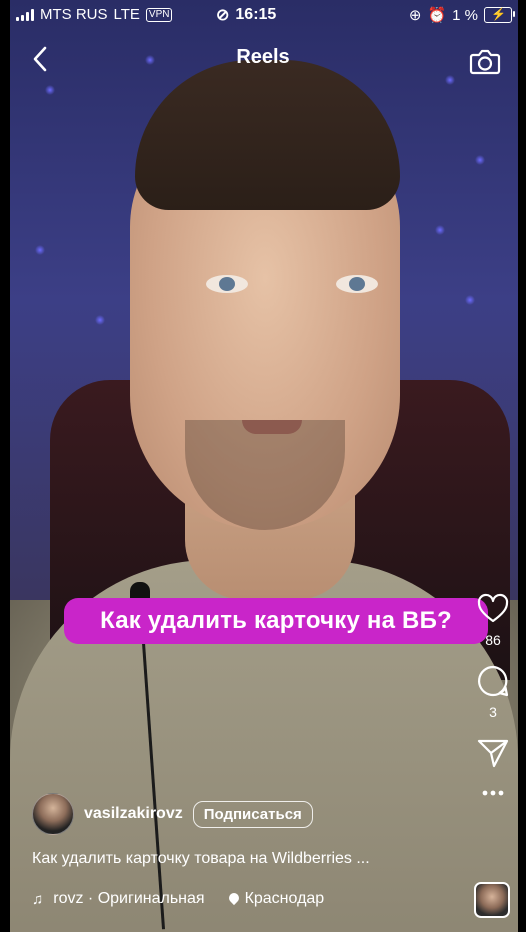 The height and width of the screenshot is (932, 526). What do you see at coordinates (415, 15) in the screenshot?
I see `rotation-lock-icon: ⊕` at bounding box center [415, 15].